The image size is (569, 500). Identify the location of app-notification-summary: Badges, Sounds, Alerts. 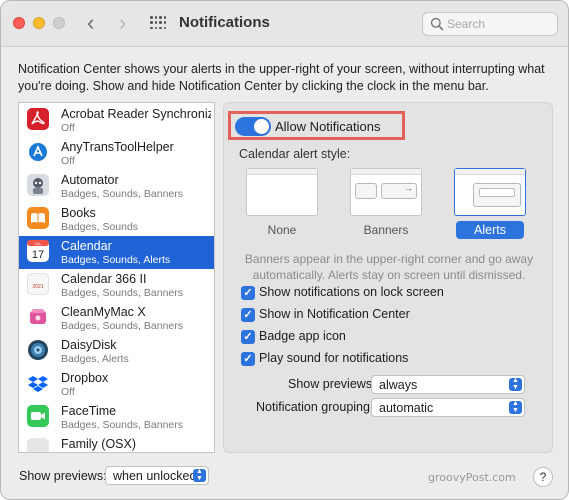
(116, 260).